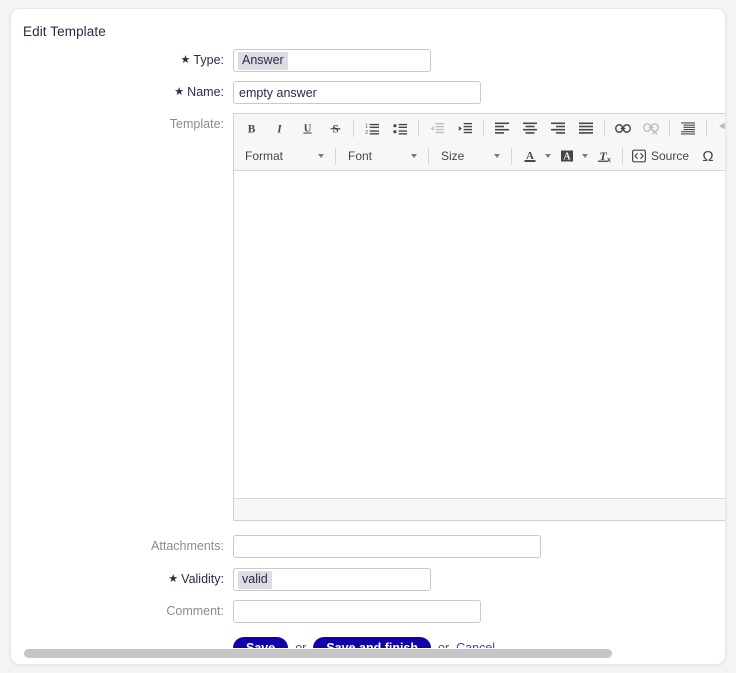 The image size is (736, 673). What do you see at coordinates (307, 128) in the screenshot?
I see `underline-icon: U` at bounding box center [307, 128].